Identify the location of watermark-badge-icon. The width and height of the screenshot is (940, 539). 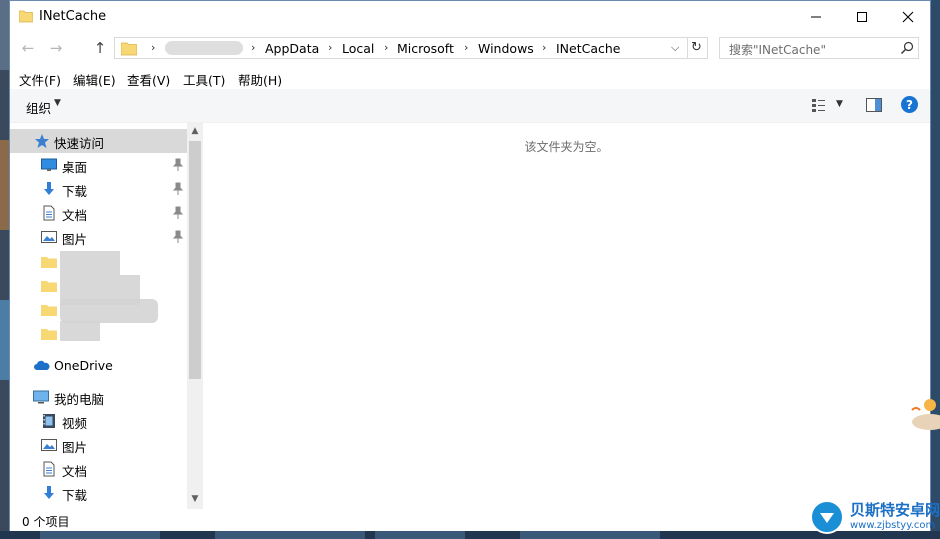
(827, 517).